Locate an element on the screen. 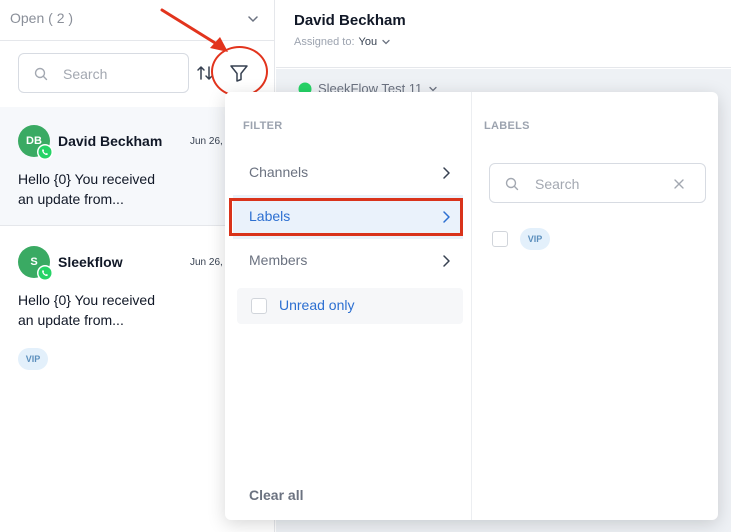  label-checkbox is located at coordinates (500, 239).